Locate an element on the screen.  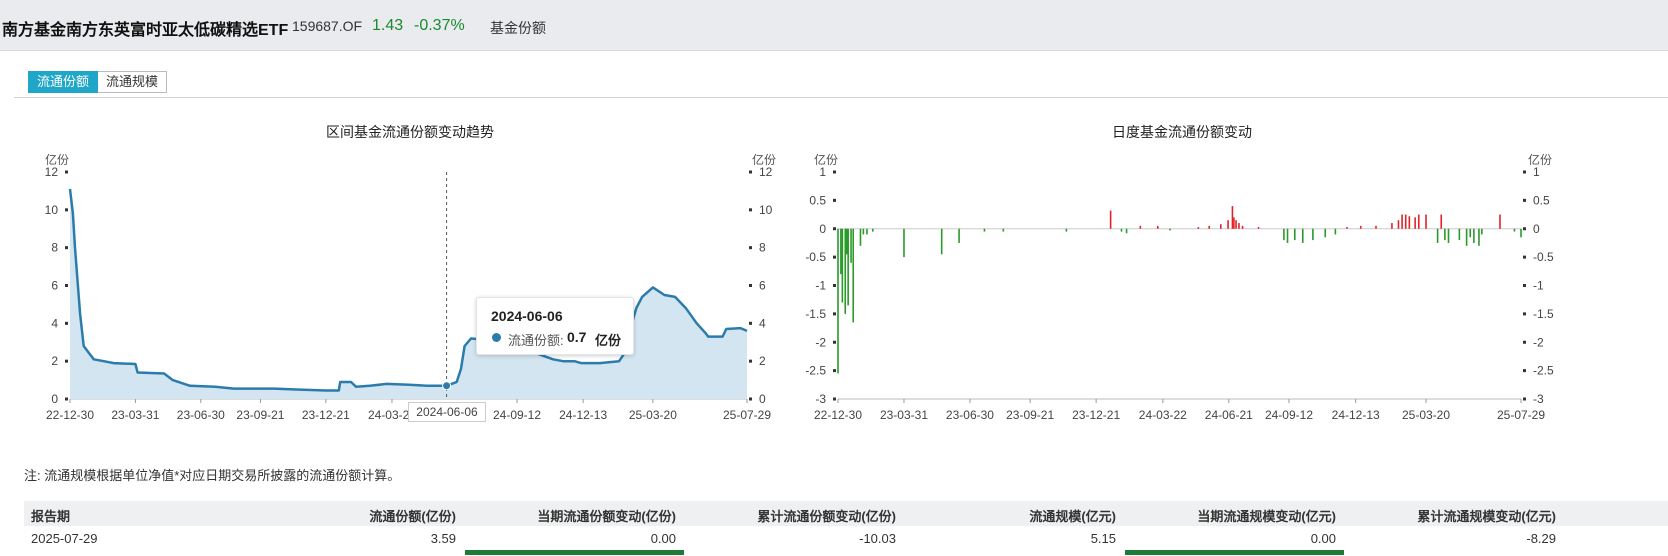
y-tick-label-left: -1.5 is located at coordinates (815, 314).